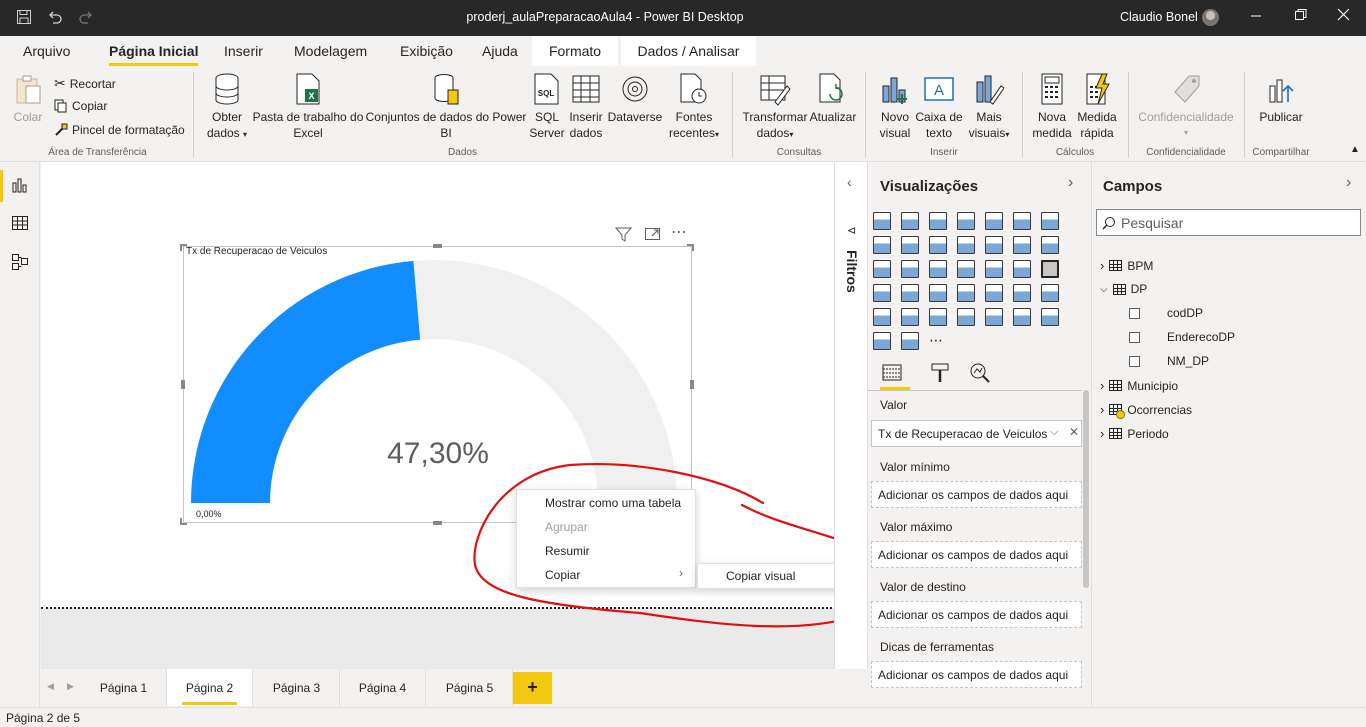 This screenshot has width=1366, height=727. Describe the element at coordinates (994, 221) in the screenshot. I see `100-bar-icon` at that location.